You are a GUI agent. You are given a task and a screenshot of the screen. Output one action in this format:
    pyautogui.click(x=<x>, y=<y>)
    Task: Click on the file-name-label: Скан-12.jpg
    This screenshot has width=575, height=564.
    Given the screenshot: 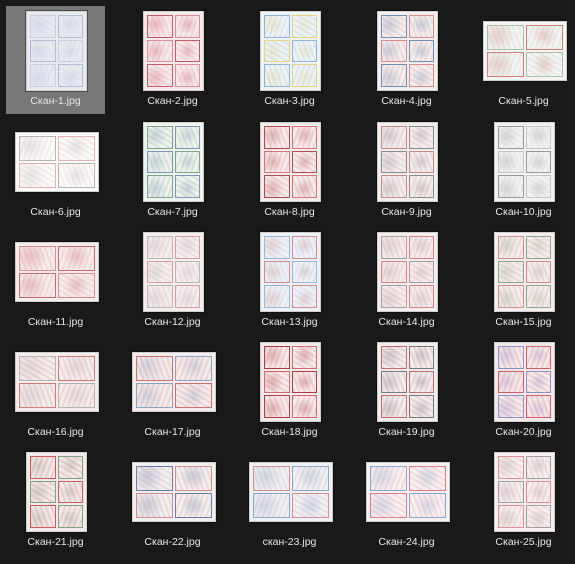 What is the action you would take?
    pyautogui.click(x=172, y=322)
    